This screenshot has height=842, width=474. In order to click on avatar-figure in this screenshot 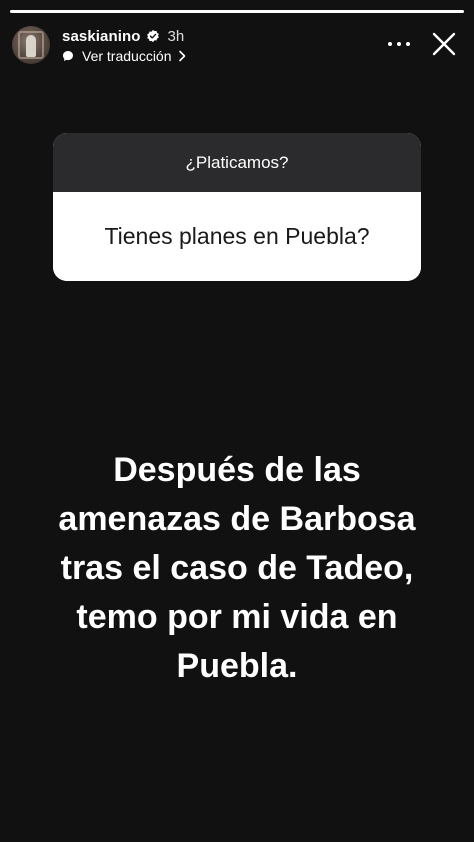, I will do `click(31, 46)`.